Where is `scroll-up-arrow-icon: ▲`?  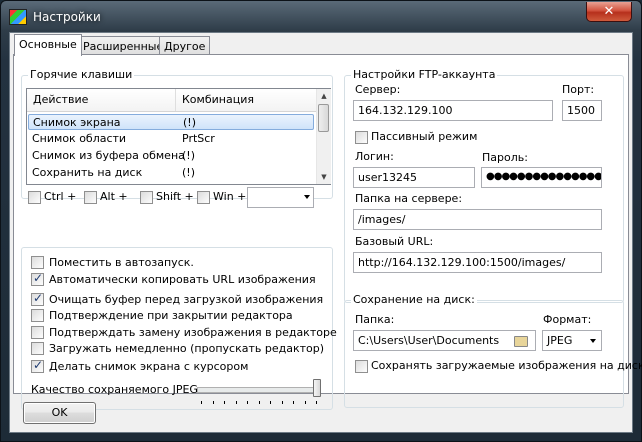
scroll-up-arrow-icon: ▲ is located at coordinates (324, 96).